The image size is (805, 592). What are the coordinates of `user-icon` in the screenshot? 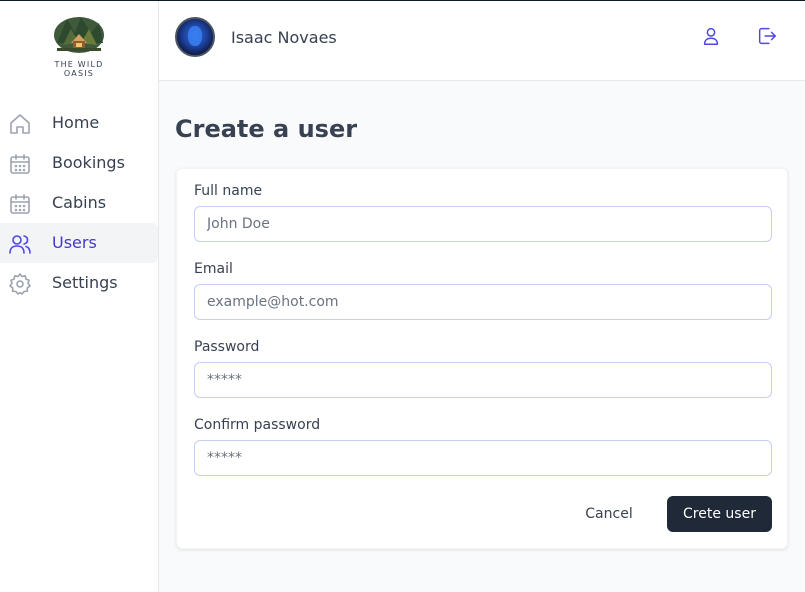 It's located at (711, 36).